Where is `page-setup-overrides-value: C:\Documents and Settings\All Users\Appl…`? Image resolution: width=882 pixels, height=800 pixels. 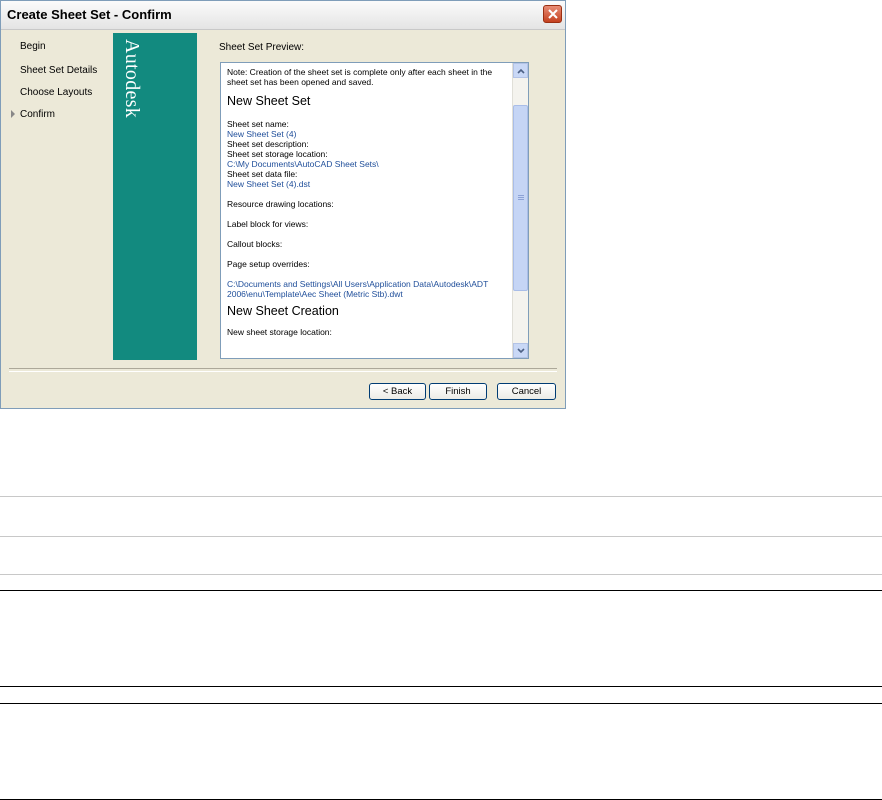 page-setup-overrides-value: C:\Documents and Settings\All Users\Appl… is located at coordinates (358, 289).